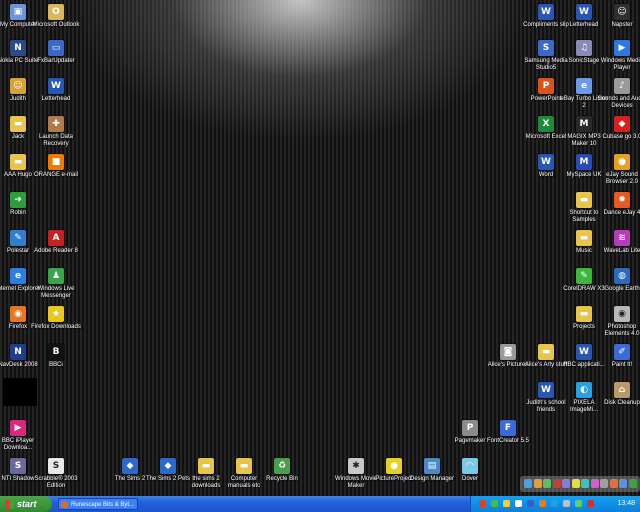 The height and width of the screenshot is (512, 640). What do you see at coordinates (622, 162) in the screenshot?
I see `ejay-icon: ●` at bounding box center [622, 162].